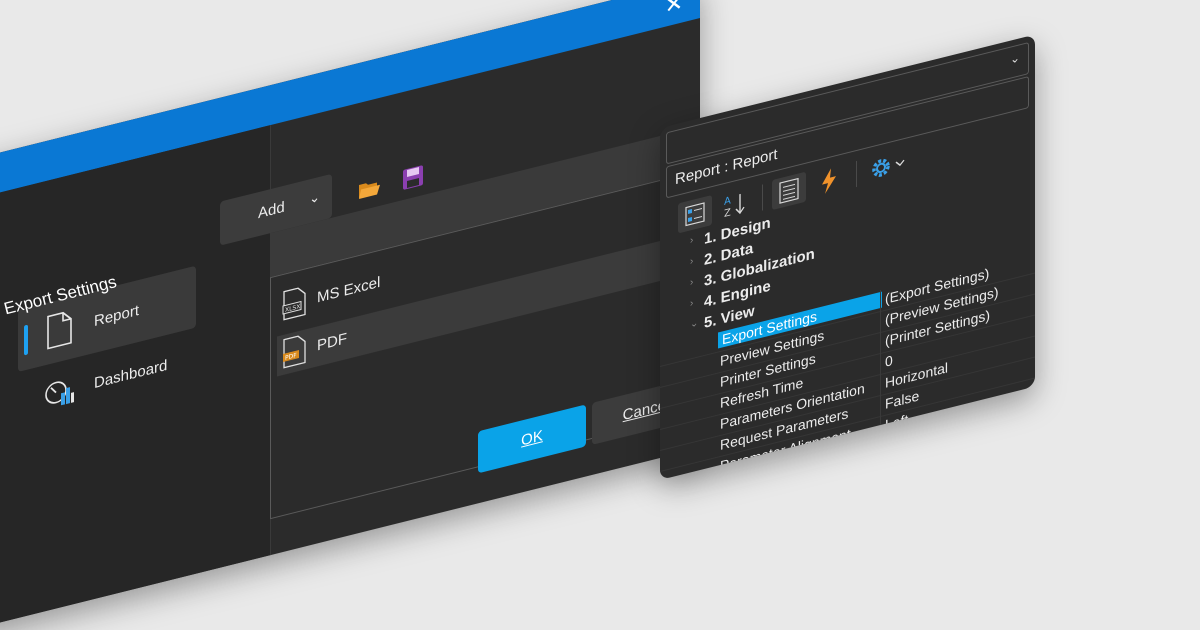 The image size is (1200, 630). Describe the element at coordinates (369, 189) in the screenshot. I see `folder-open-icon` at that location.